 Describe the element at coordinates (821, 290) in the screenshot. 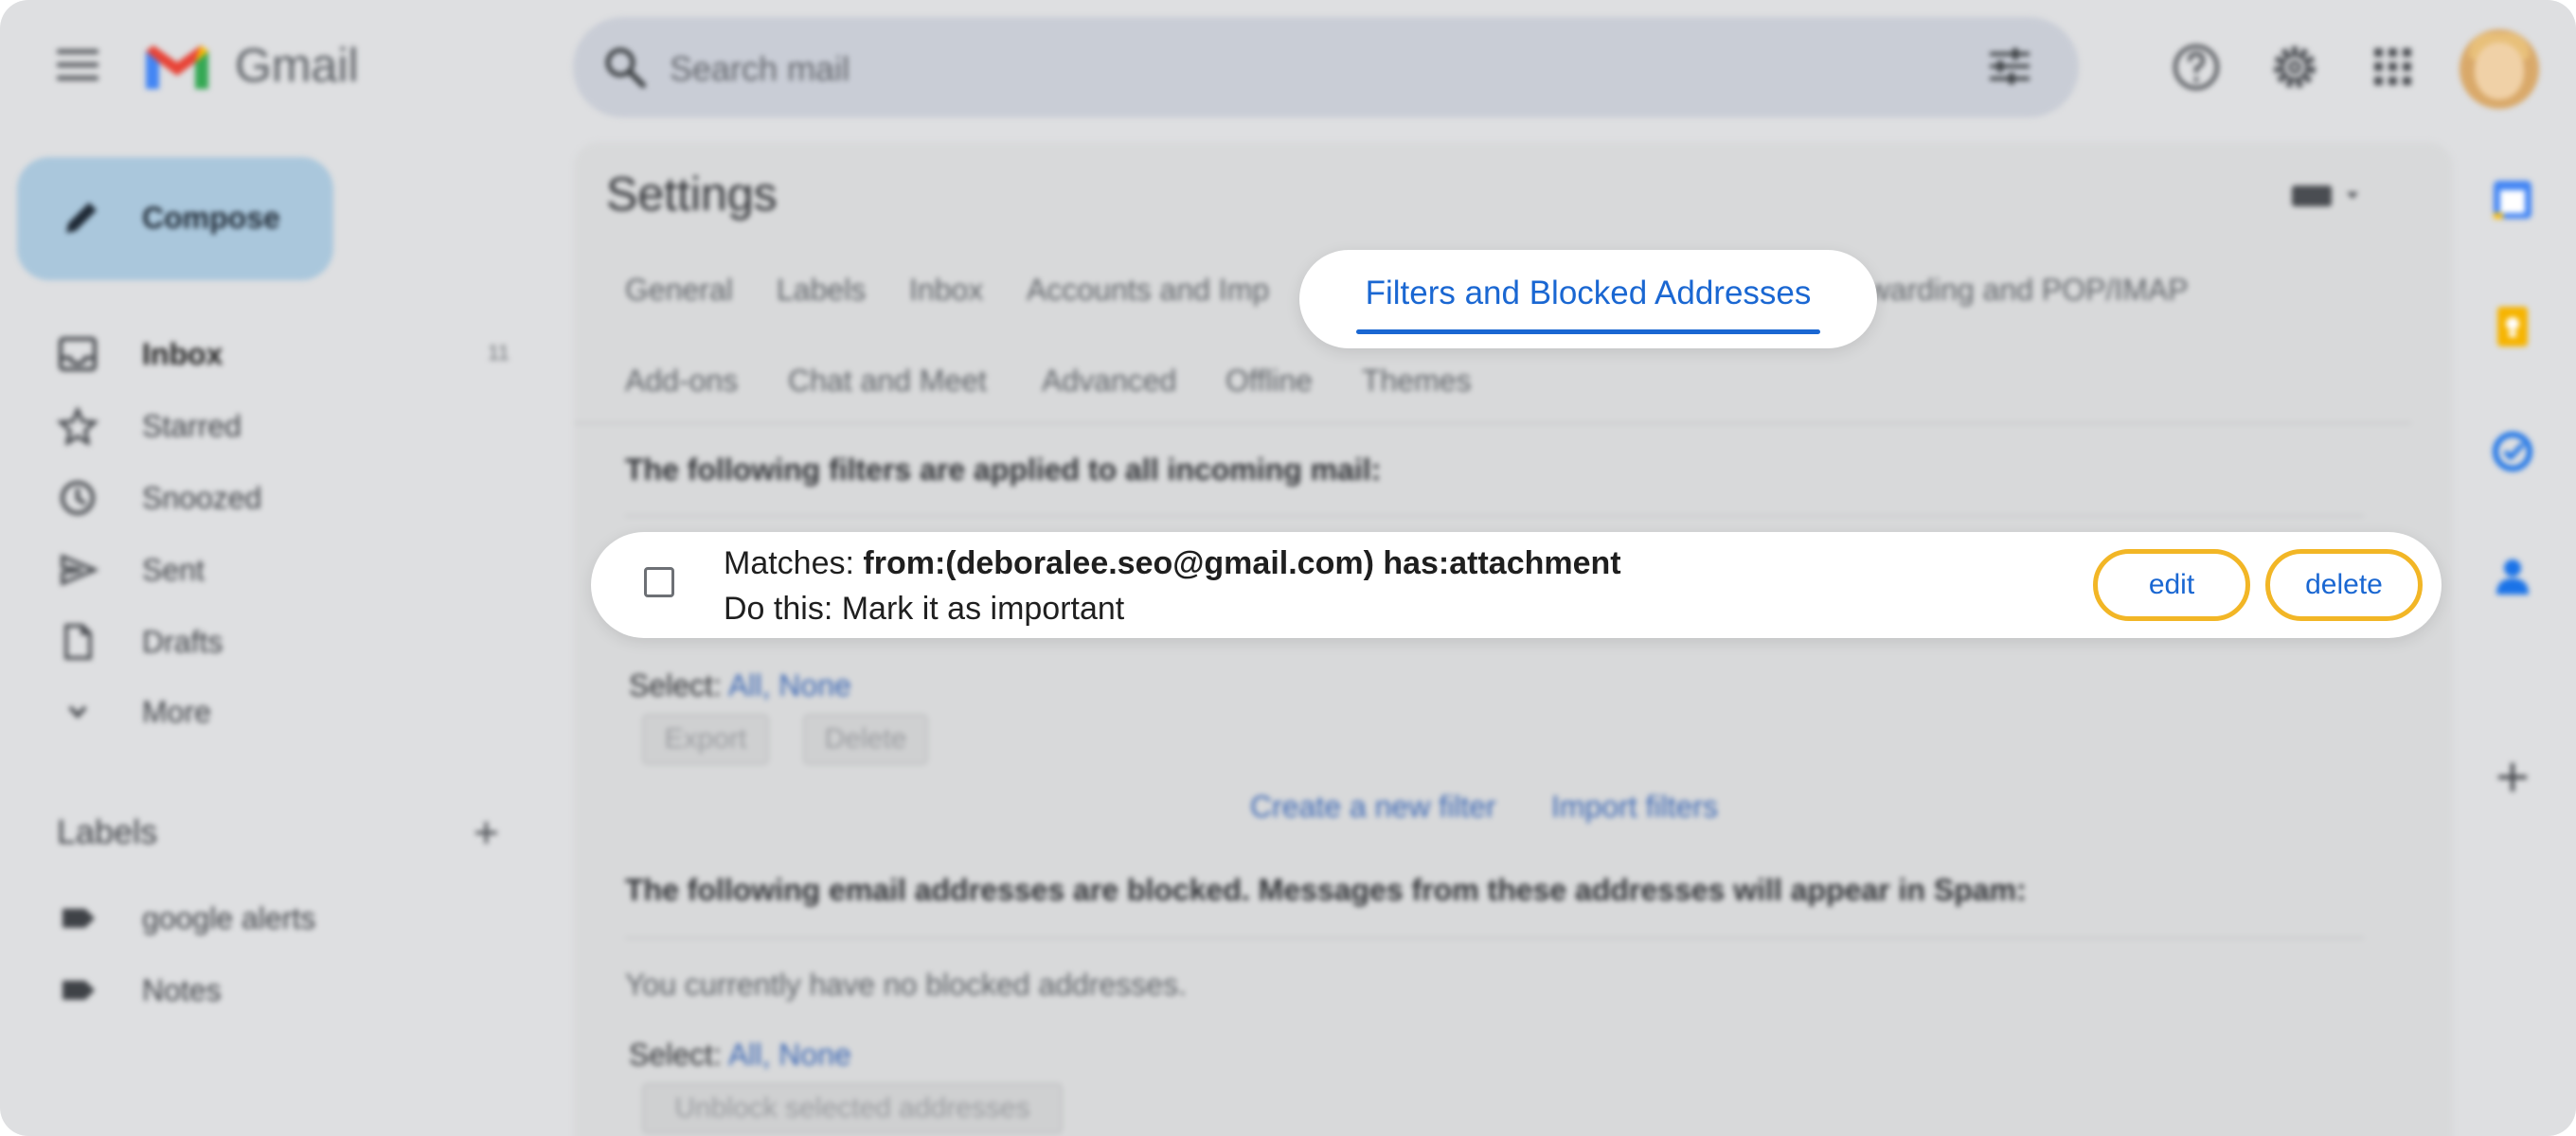

I see `tab-labels: Labels` at that location.